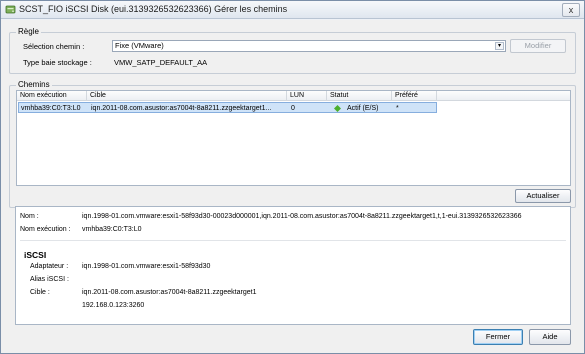 Image resolution: width=585 pixels, height=354 pixels. Describe the element at coordinates (363, 108) in the screenshot. I see `row-status: Actif (E/S)` at that location.